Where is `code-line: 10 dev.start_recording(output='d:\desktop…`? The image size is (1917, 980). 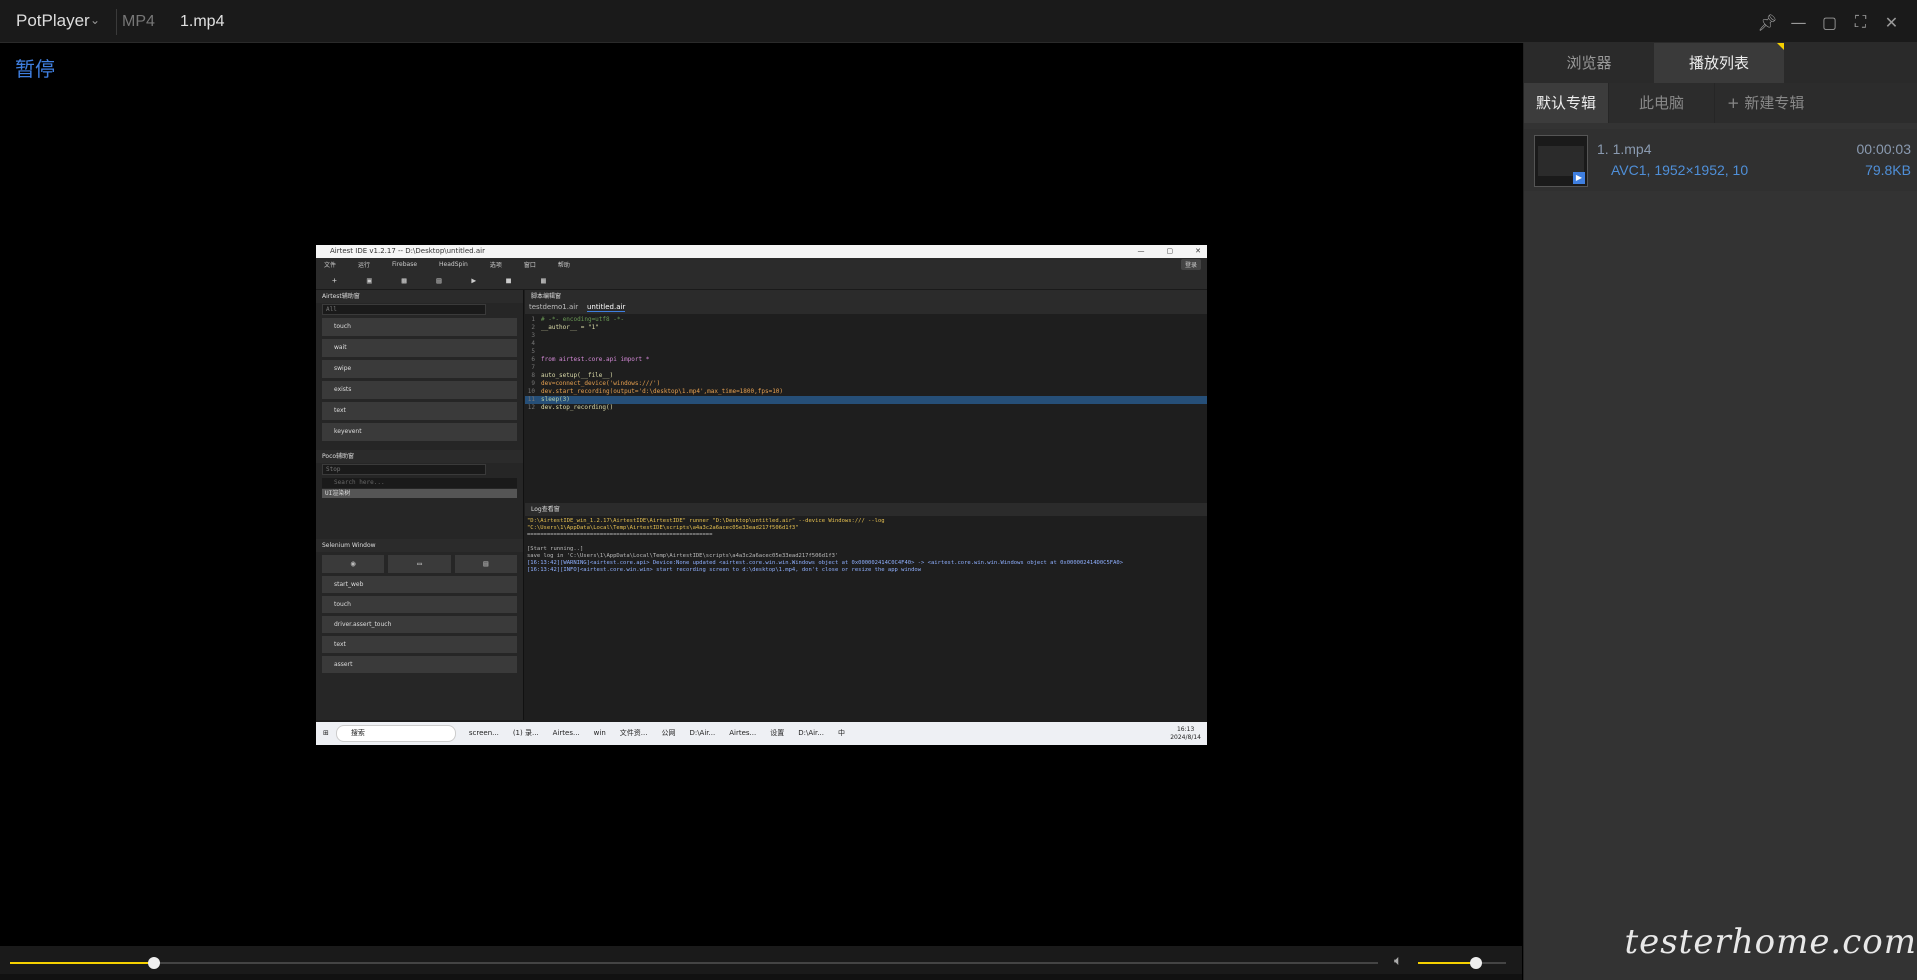
code-line: 10 dev.start_recording(output='d:\desktop… is located at coordinates (655, 391).